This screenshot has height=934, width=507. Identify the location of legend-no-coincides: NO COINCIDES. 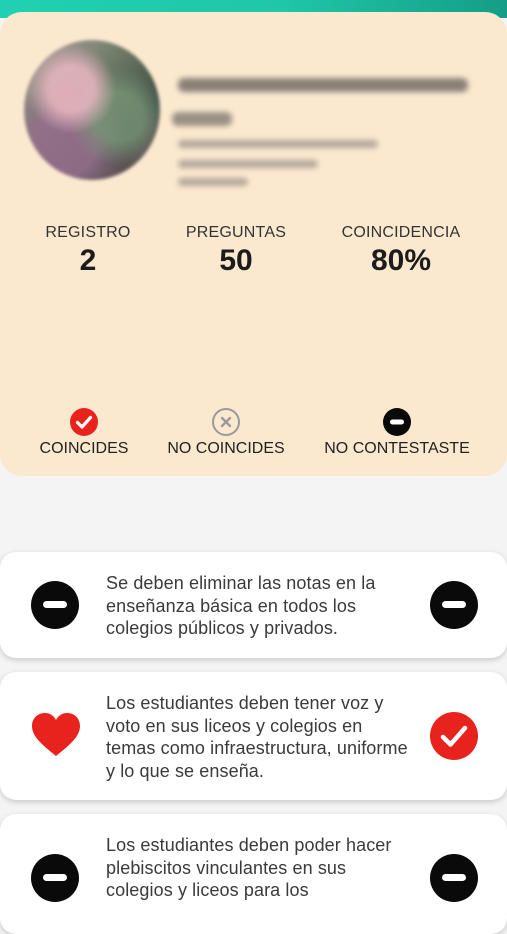
(226, 433).